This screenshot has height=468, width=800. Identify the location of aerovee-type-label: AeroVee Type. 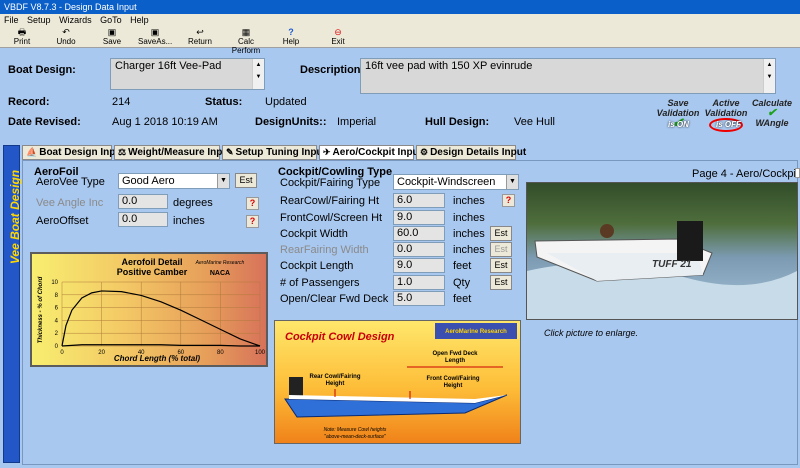
(70, 182).